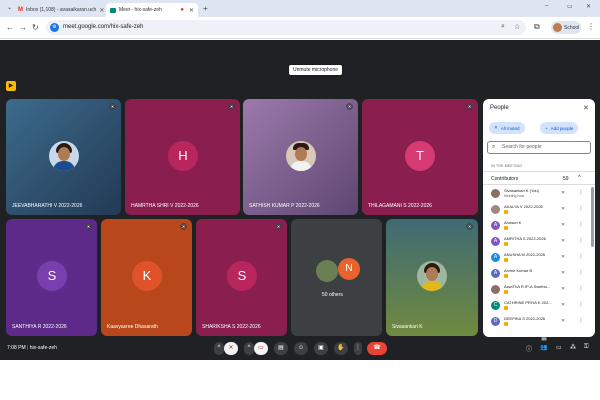 The height and width of the screenshot is (400, 600). What do you see at coordinates (231, 348) in the screenshot?
I see `mic-toggle-button: ✕` at bounding box center [231, 348].